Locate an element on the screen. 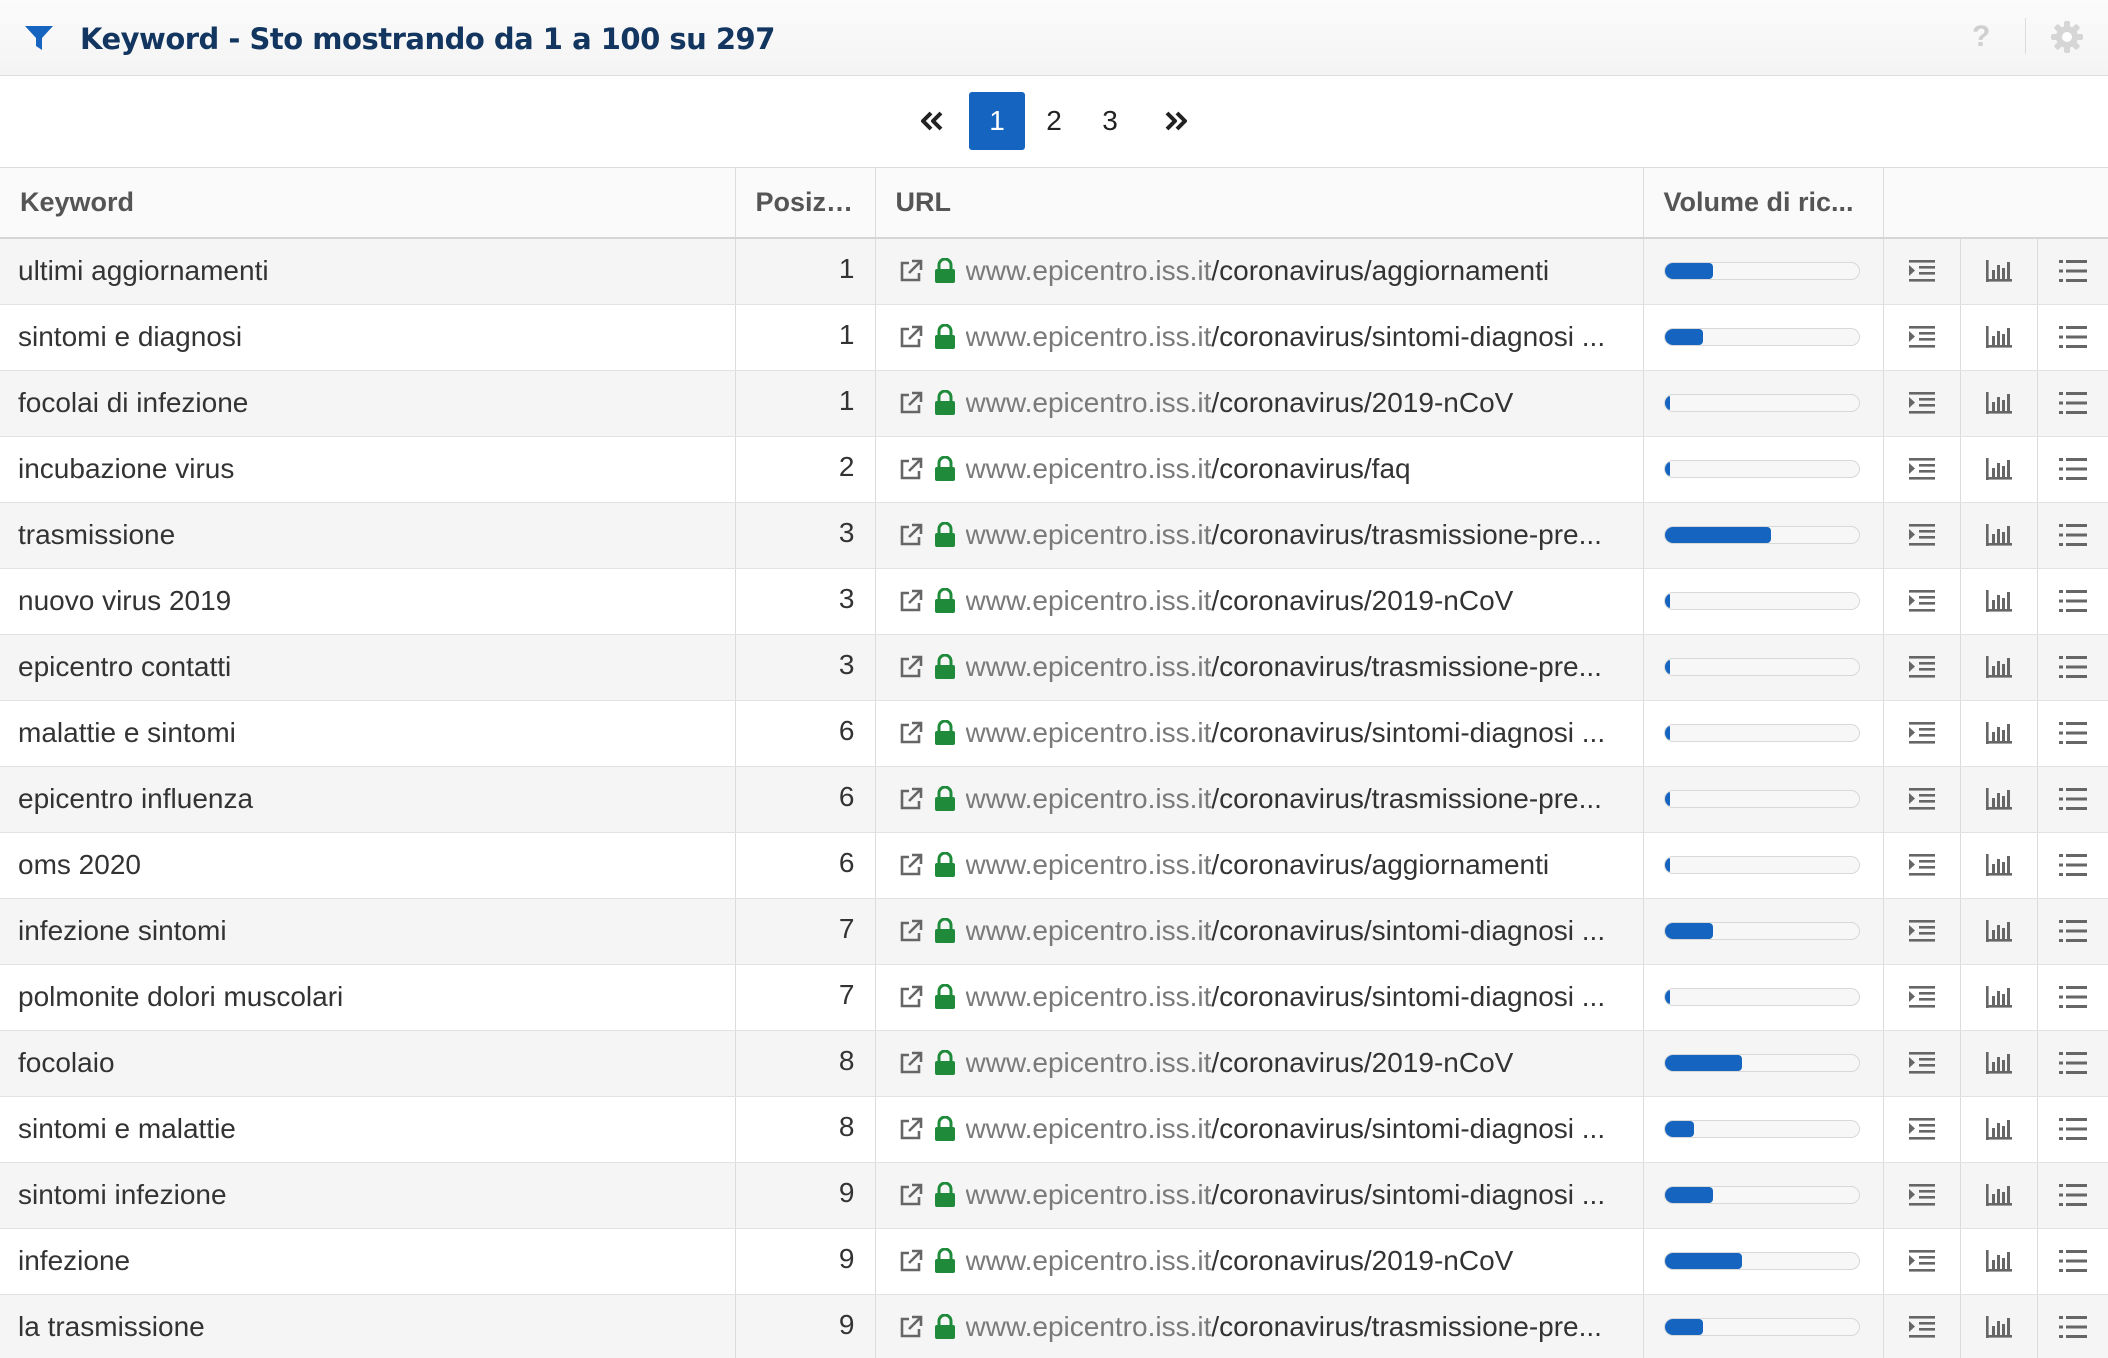  keyword-cell: focolaio is located at coordinates (368, 1063).